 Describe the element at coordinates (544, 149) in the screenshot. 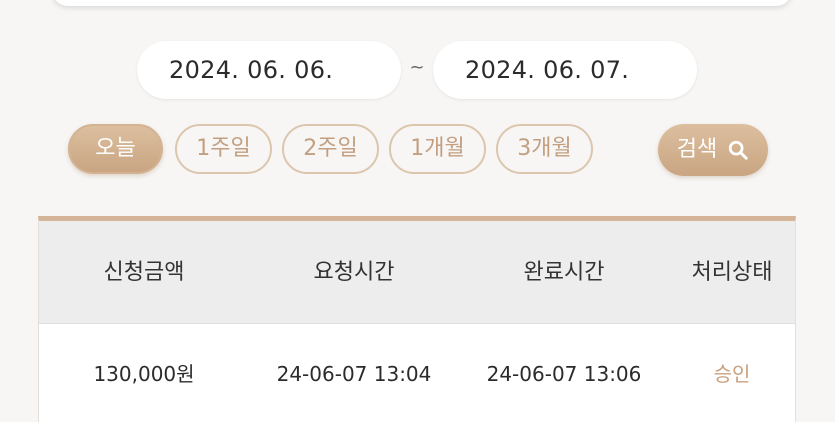

I see `period-3months-button: 3개월` at that location.